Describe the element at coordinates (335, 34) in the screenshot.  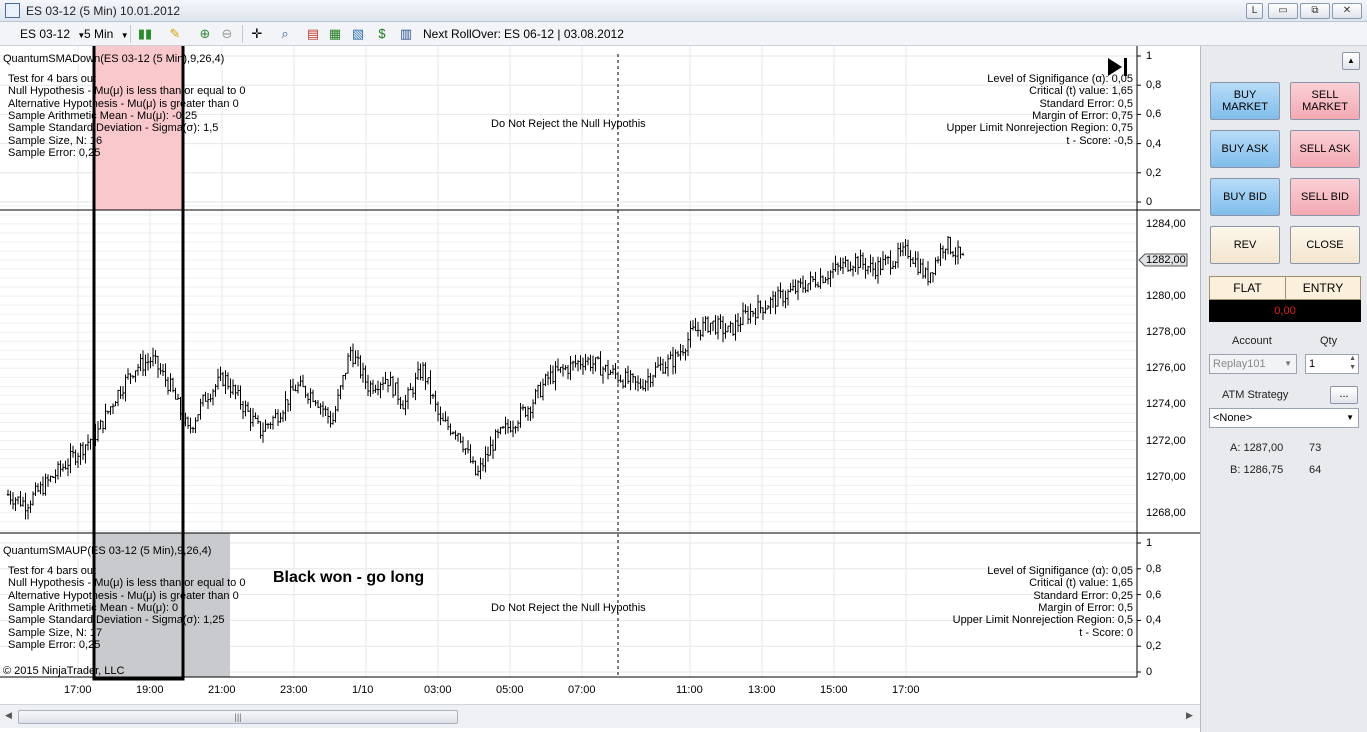
I see `indicators-icon: ▦` at that location.